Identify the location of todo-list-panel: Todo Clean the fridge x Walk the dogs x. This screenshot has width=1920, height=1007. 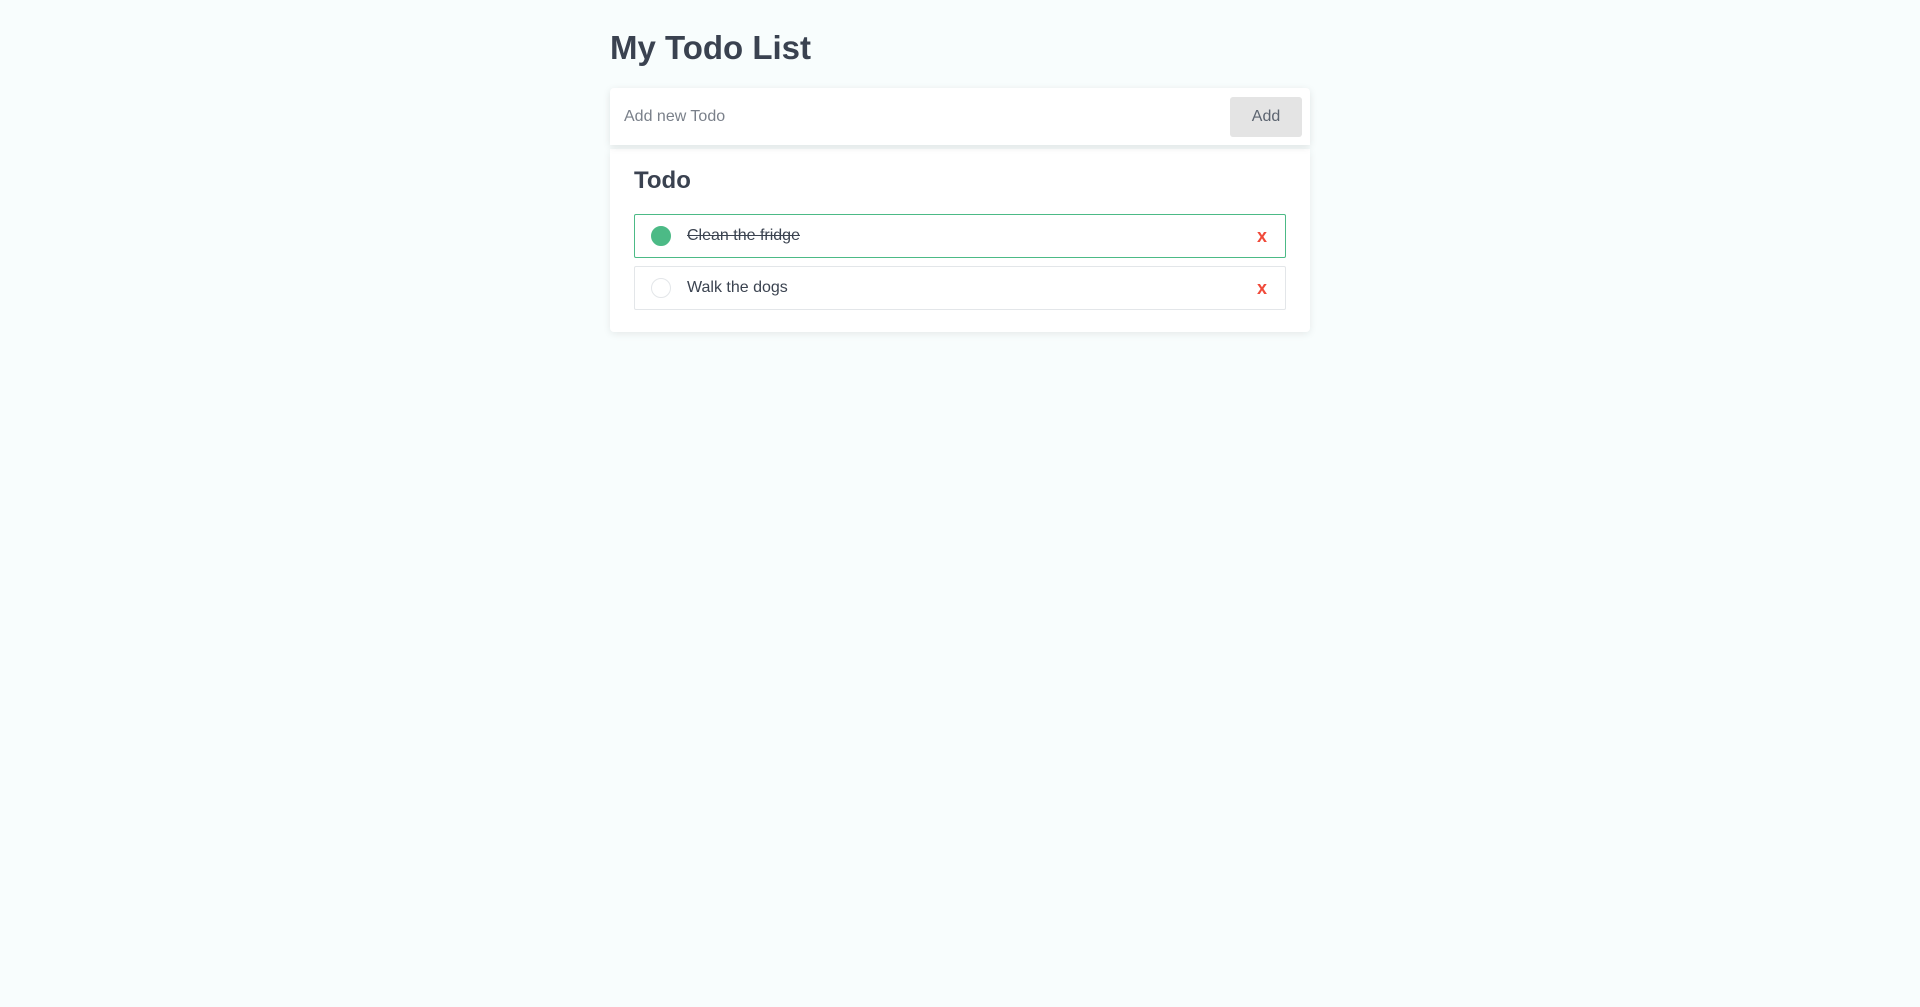
(960, 240).